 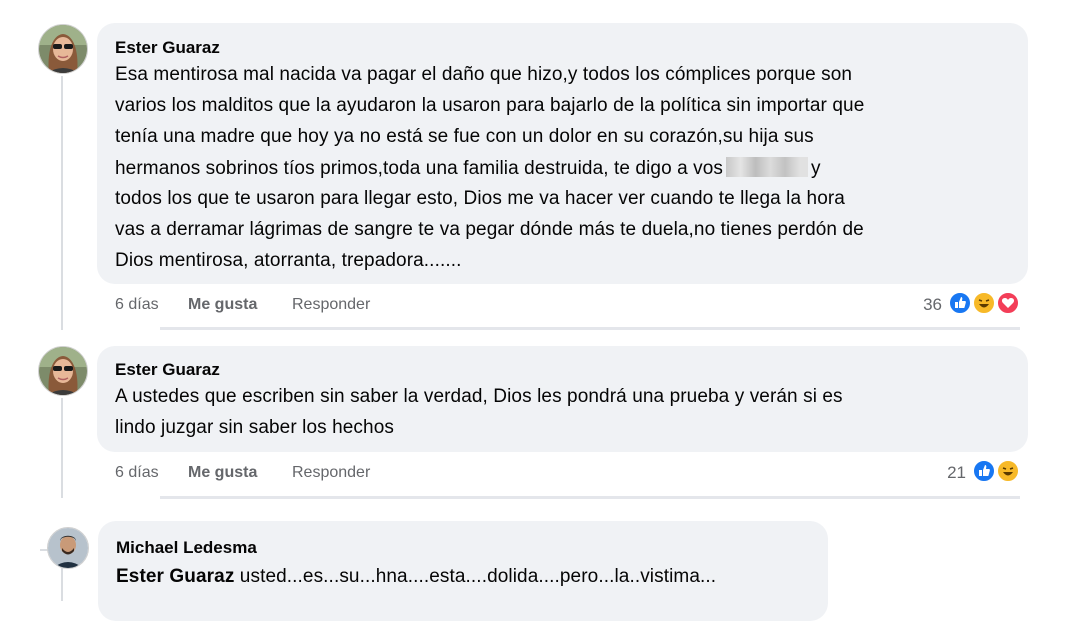 What do you see at coordinates (950, 473) in the screenshot?
I see `reaction-count: 21` at bounding box center [950, 473].